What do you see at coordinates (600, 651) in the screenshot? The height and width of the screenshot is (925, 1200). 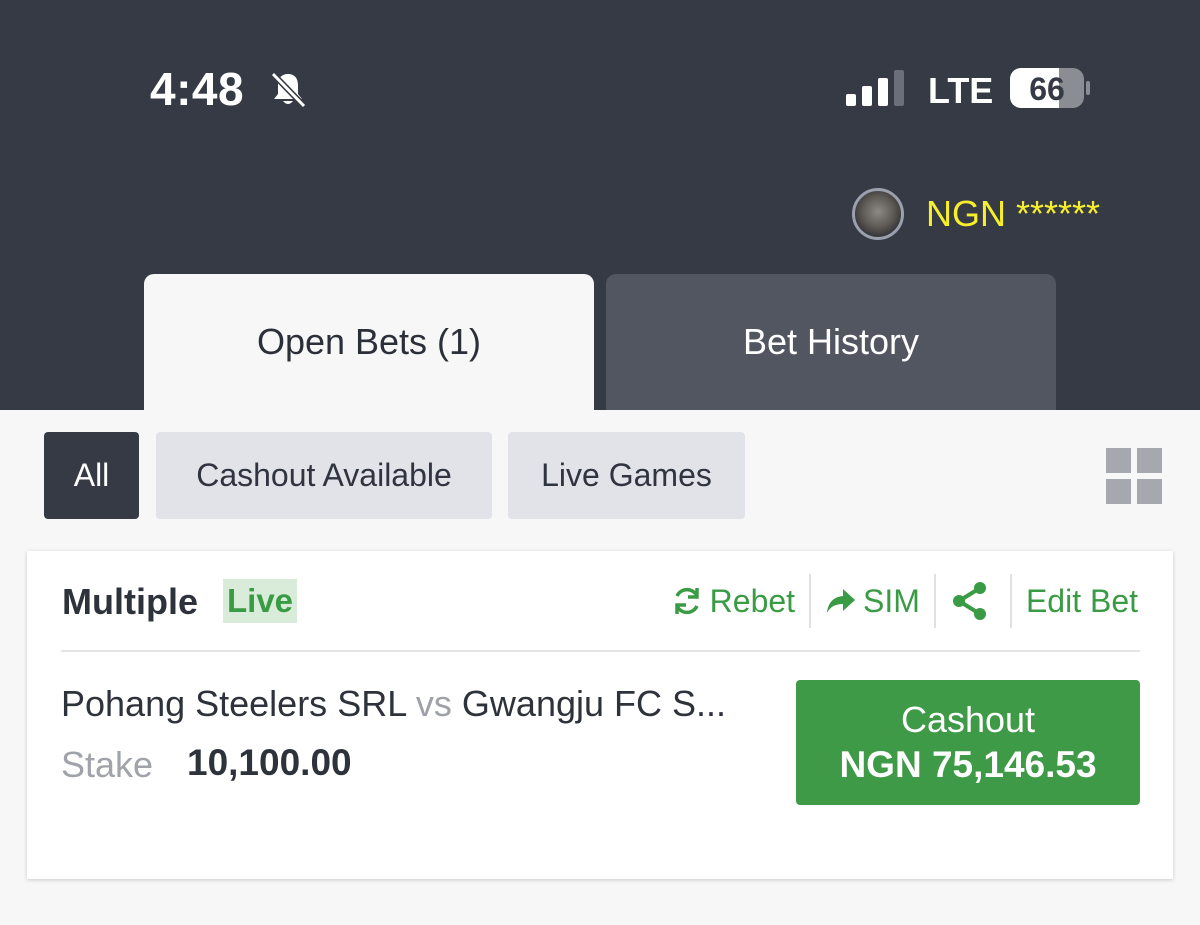 I see `card-divider` at bounding box center [600, 651].